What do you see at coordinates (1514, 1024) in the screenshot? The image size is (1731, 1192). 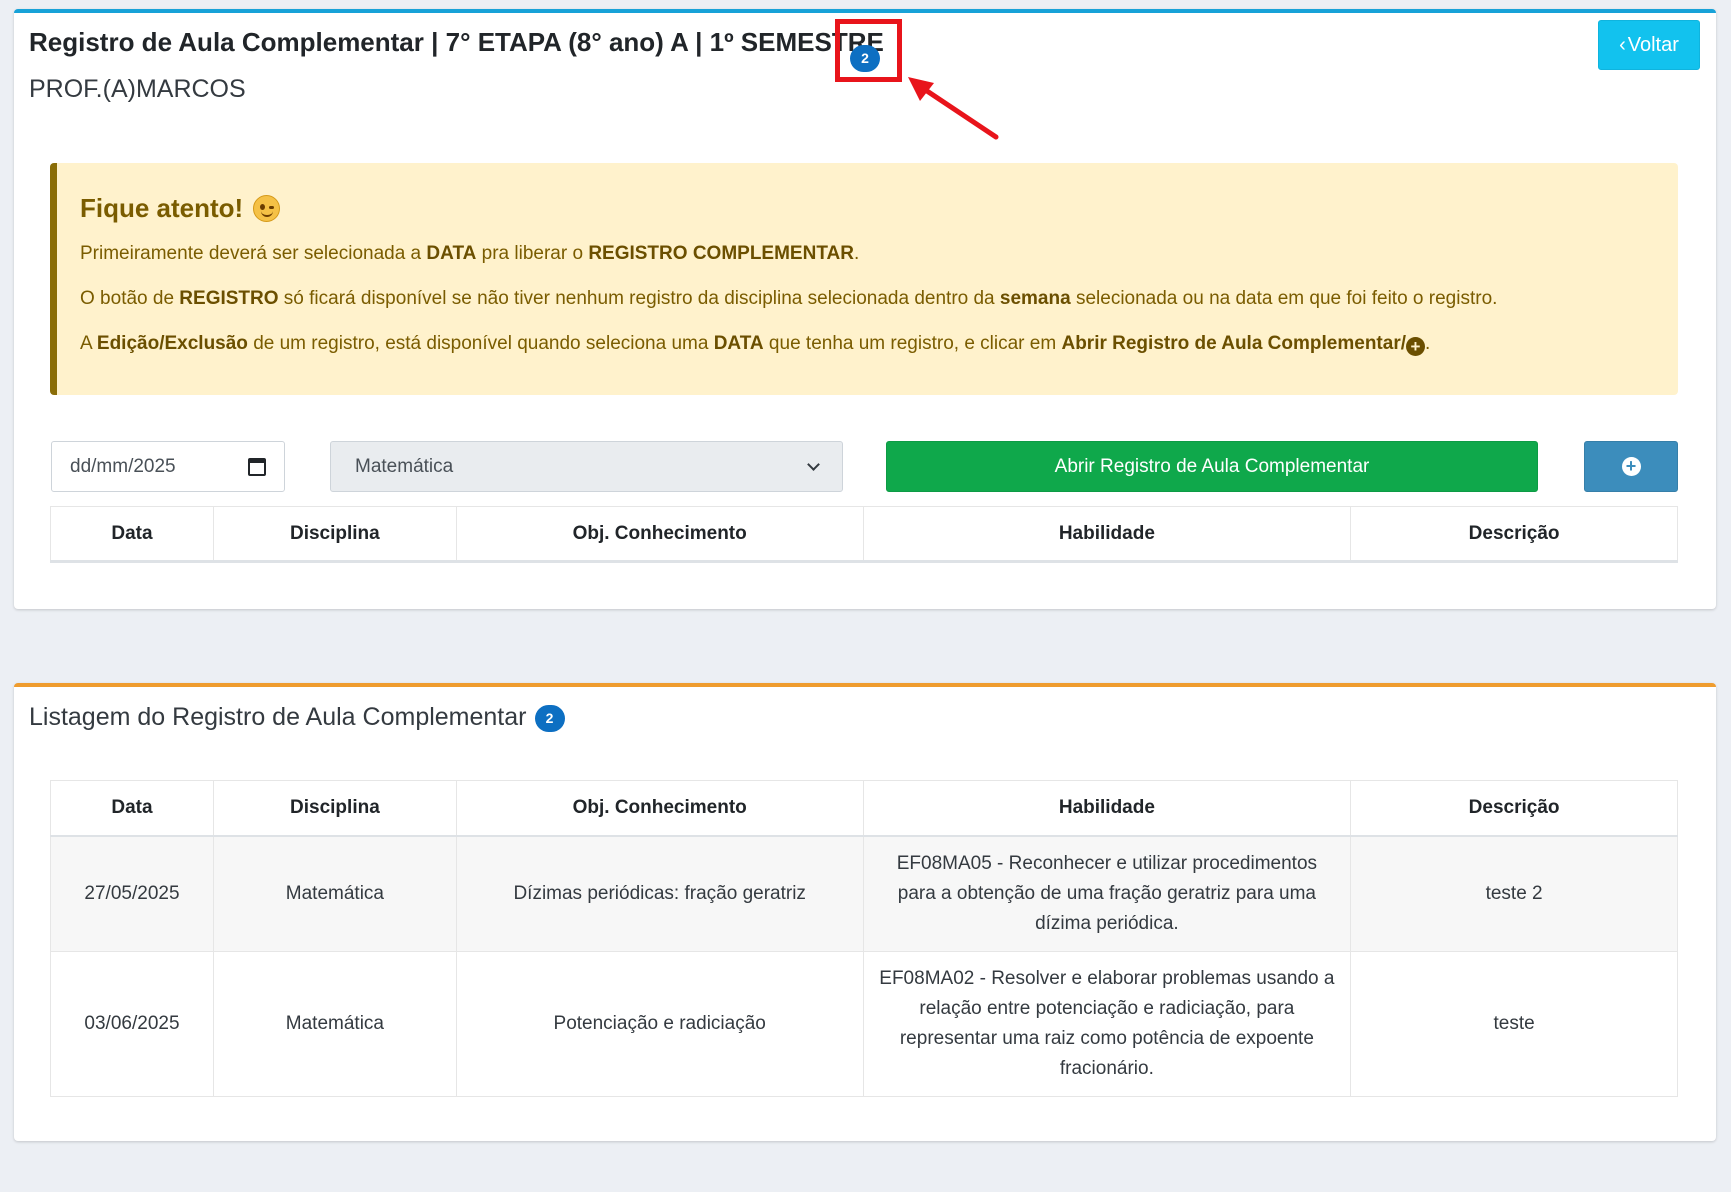 I see `cell-descricao: teste` at bounding box center [1514, 1024].